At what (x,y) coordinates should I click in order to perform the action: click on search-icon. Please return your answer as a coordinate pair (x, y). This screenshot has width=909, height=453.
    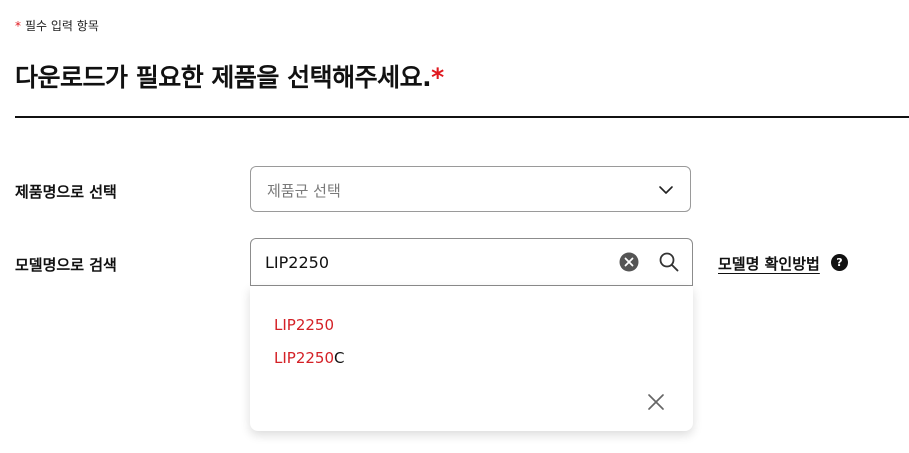
    Looking at the image, I should click on (669, 262).